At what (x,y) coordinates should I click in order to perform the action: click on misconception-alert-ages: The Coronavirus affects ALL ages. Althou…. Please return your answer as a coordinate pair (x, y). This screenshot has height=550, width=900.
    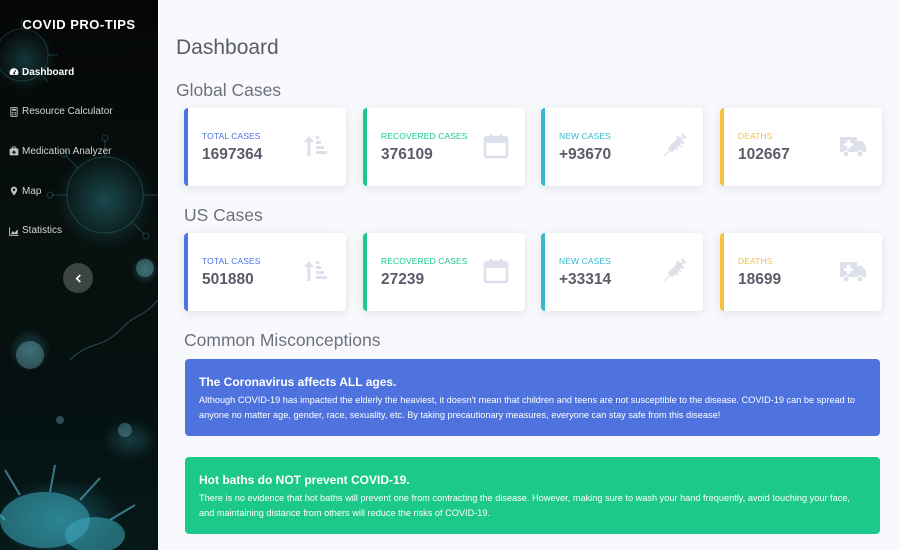
    Looking at the image, I should click on (532, 397).